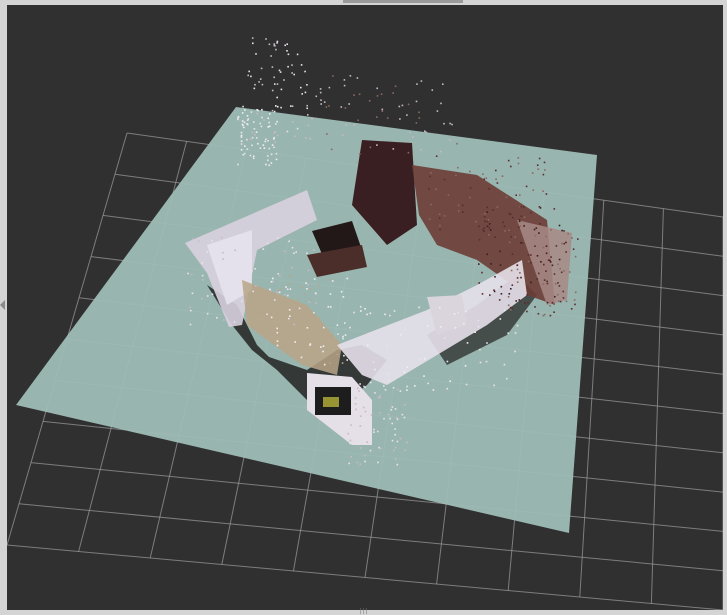 This screenshot has height=615, width=727. Describe the element at coordinates (364, 612) in the screenshot. I see `bottom-splitter-handle: |||` at that location.